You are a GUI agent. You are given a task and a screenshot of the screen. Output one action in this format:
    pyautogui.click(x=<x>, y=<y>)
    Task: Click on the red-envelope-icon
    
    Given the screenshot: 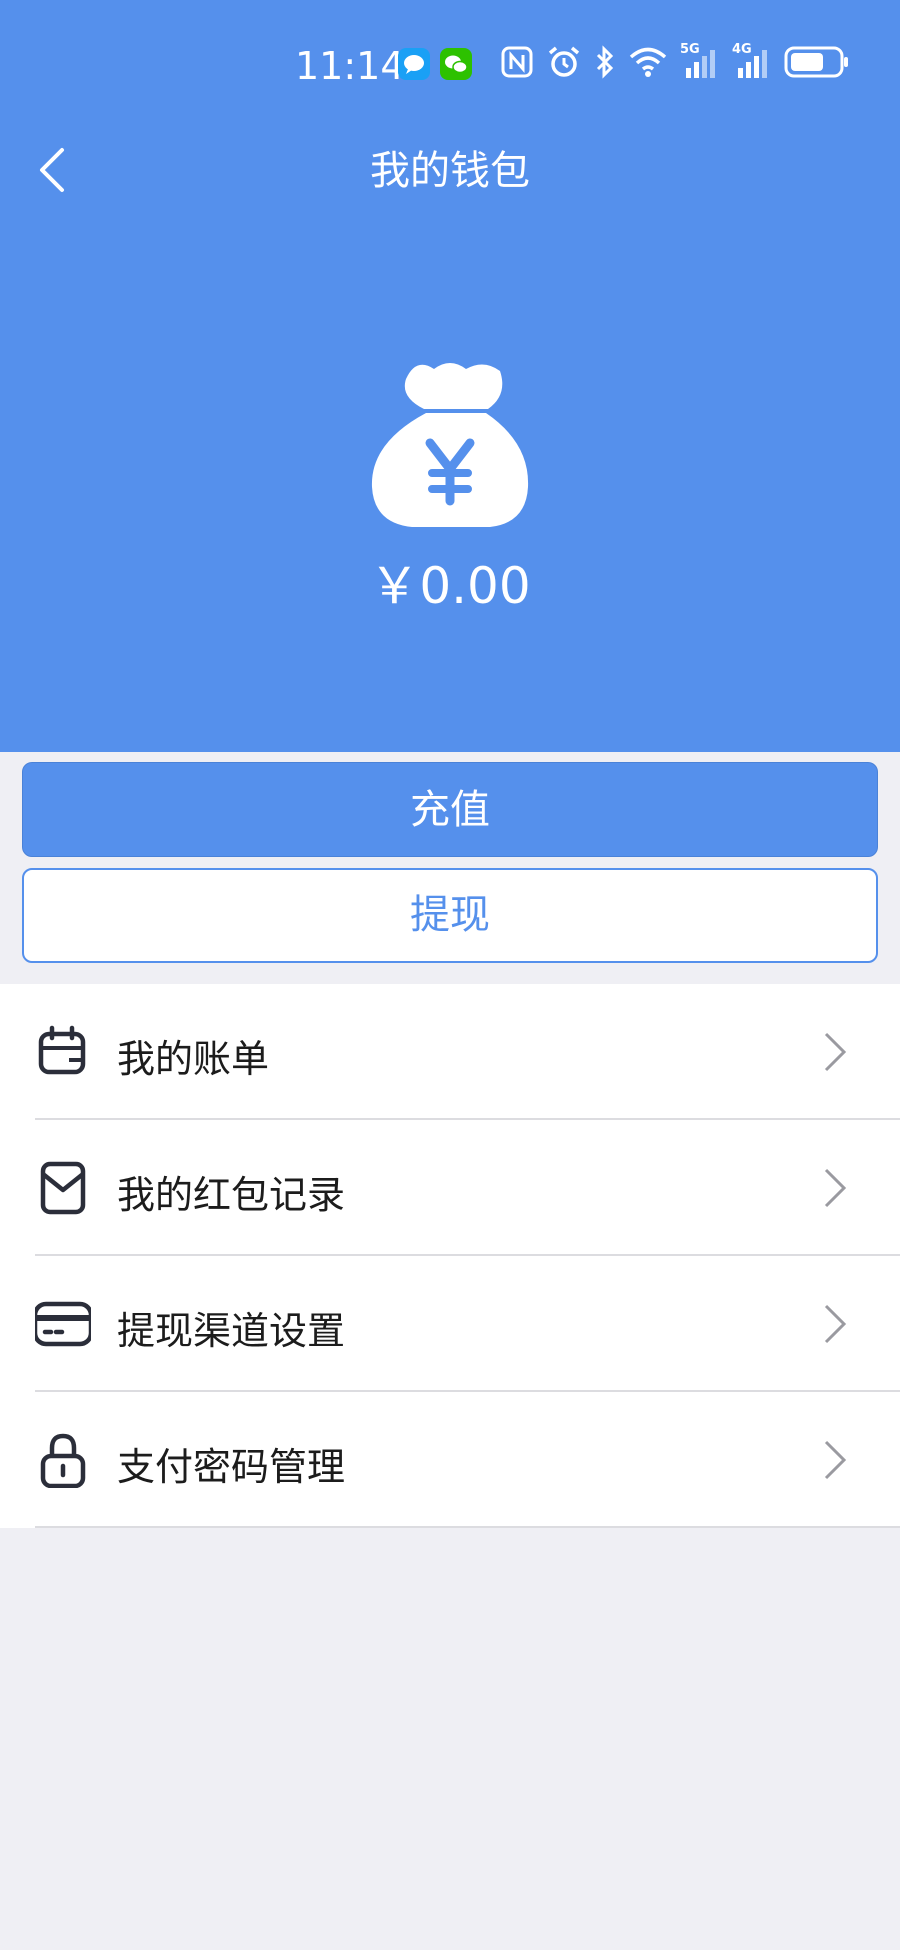 What is the action you would take?
    pyautogui.click(x=63, y=1188)
    